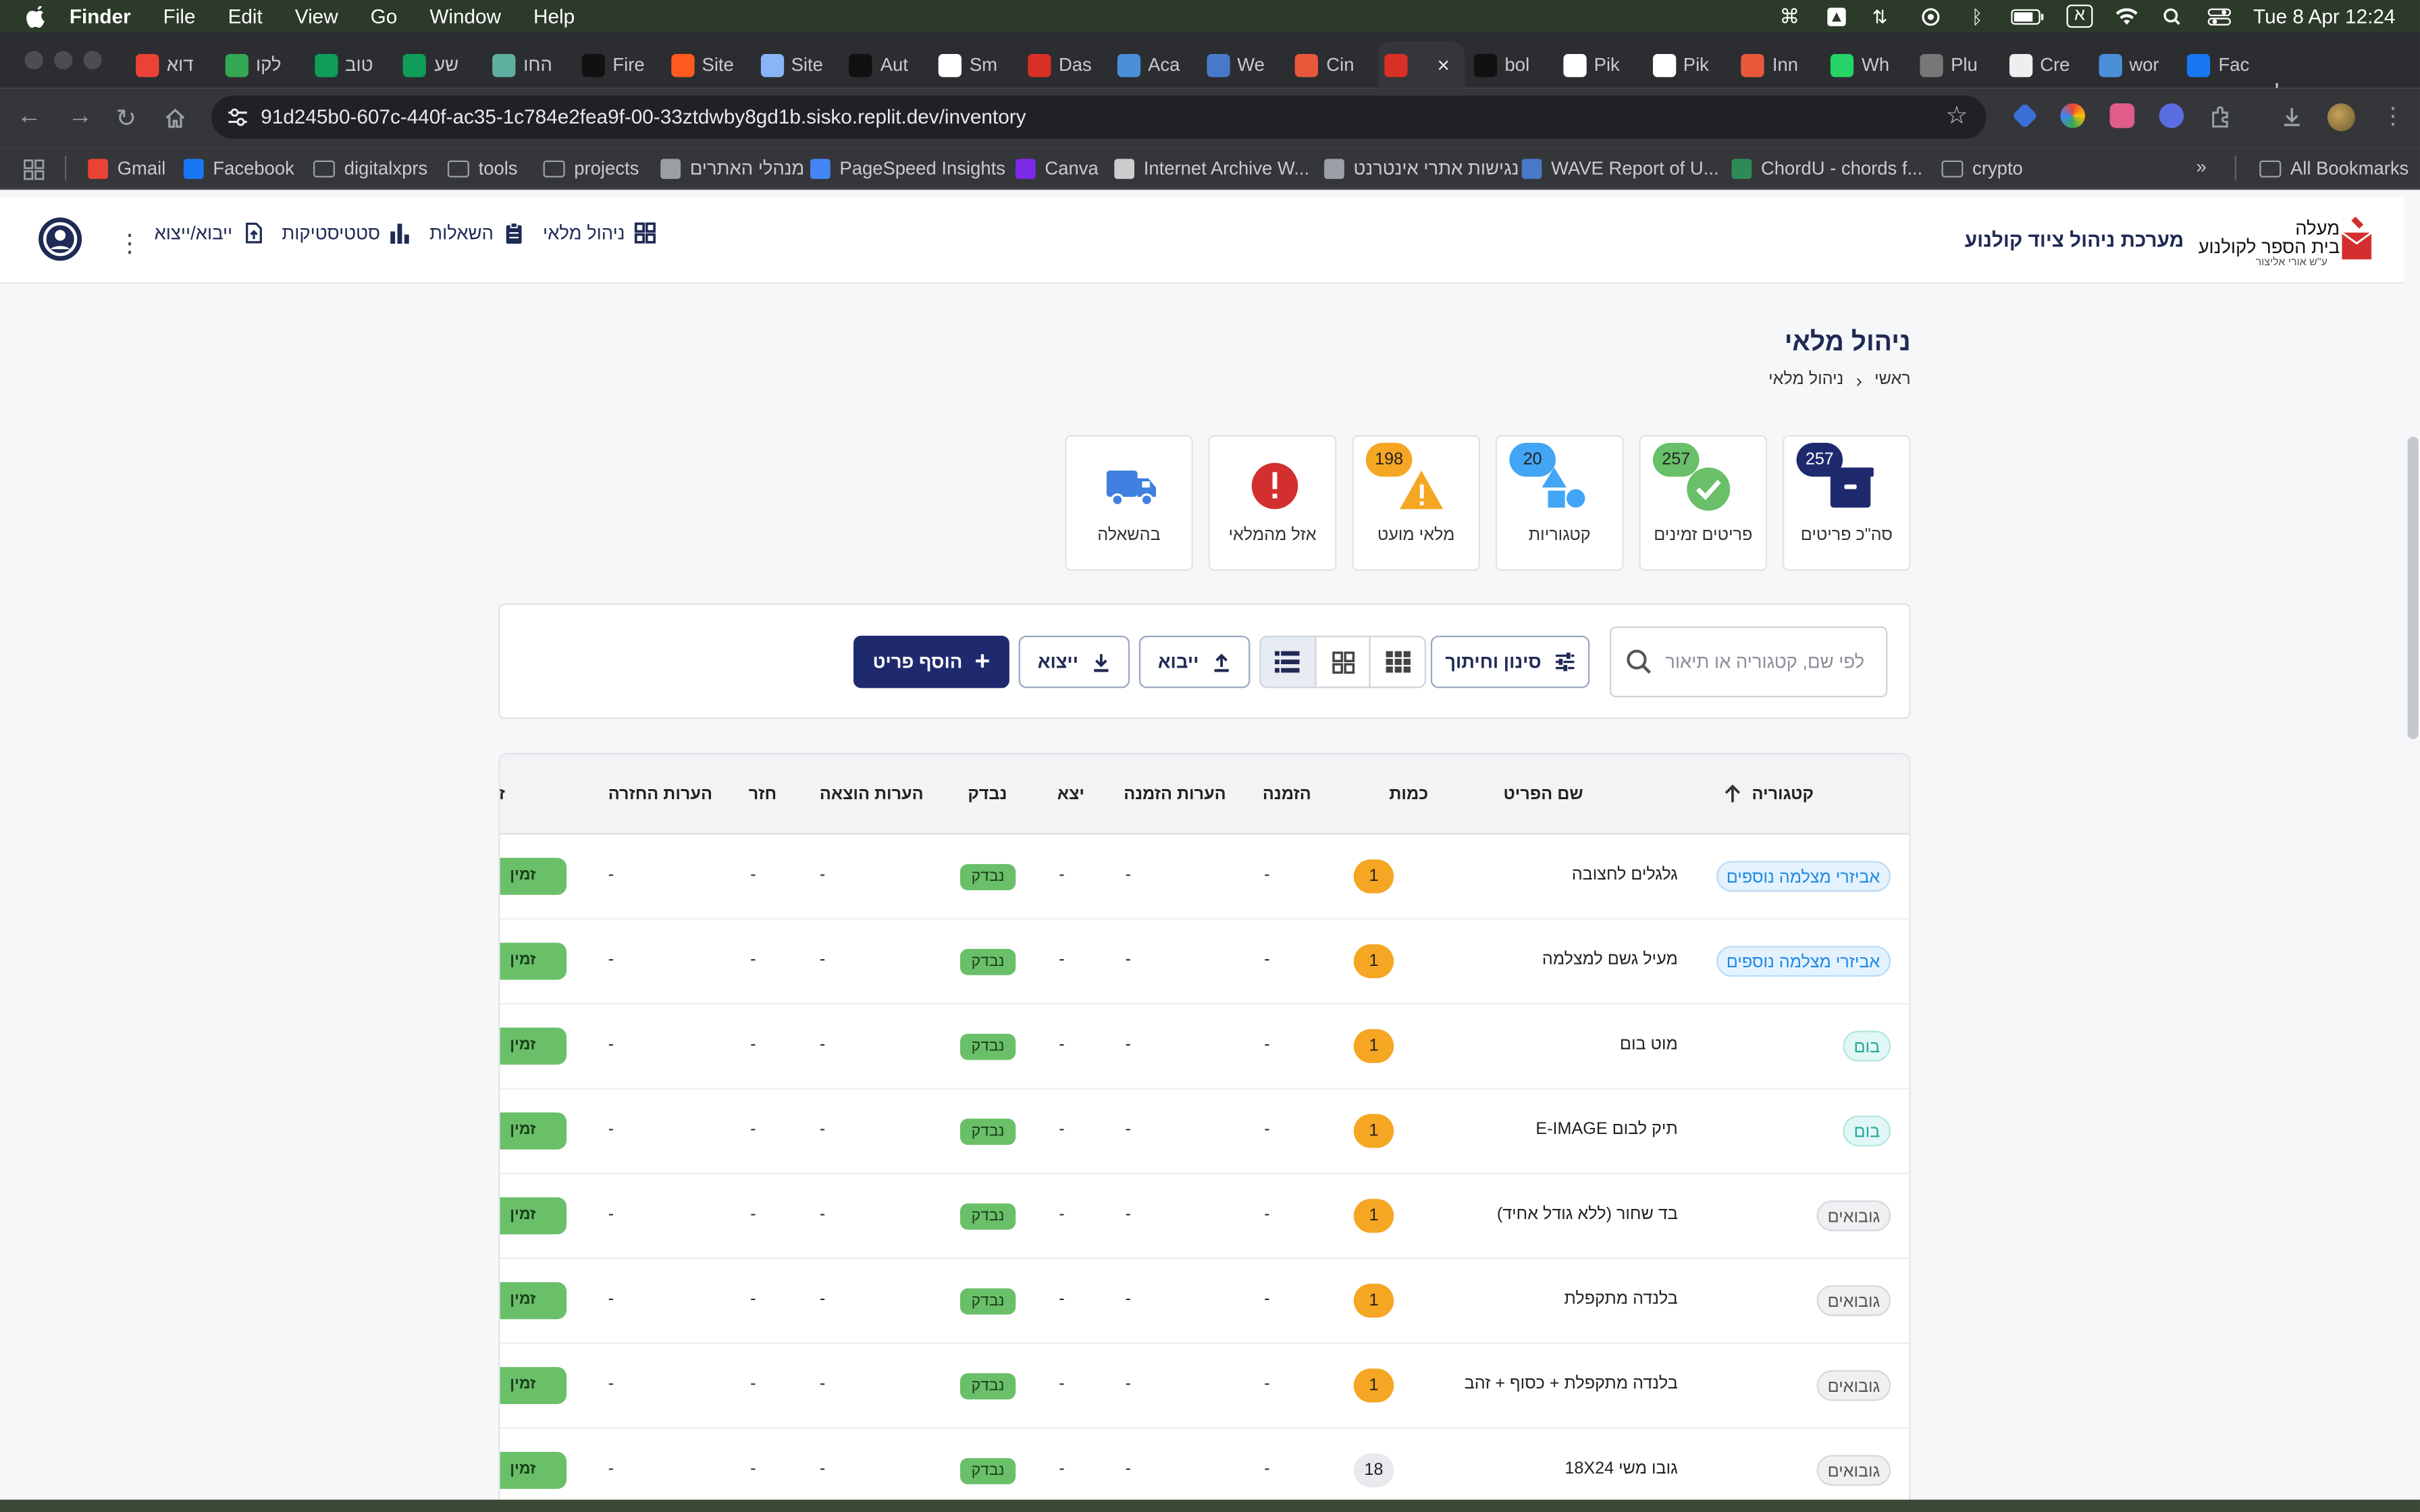 The width and height of the screenshot is (2420, 1512). Describe the element at coordinates (1129, 503) in the screenshot. I see `card-on-loan: בהשאלה` at that location.